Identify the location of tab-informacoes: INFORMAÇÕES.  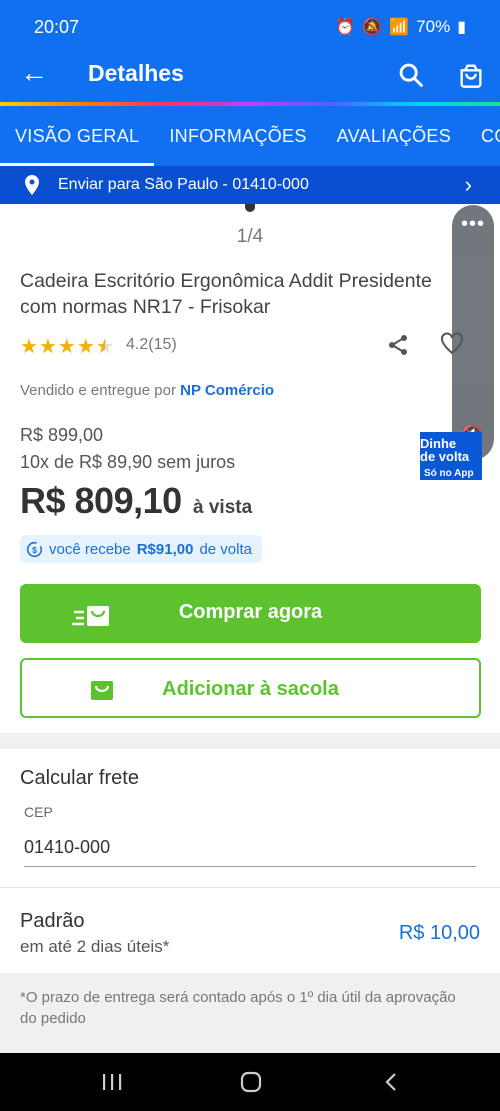
(237, 136).